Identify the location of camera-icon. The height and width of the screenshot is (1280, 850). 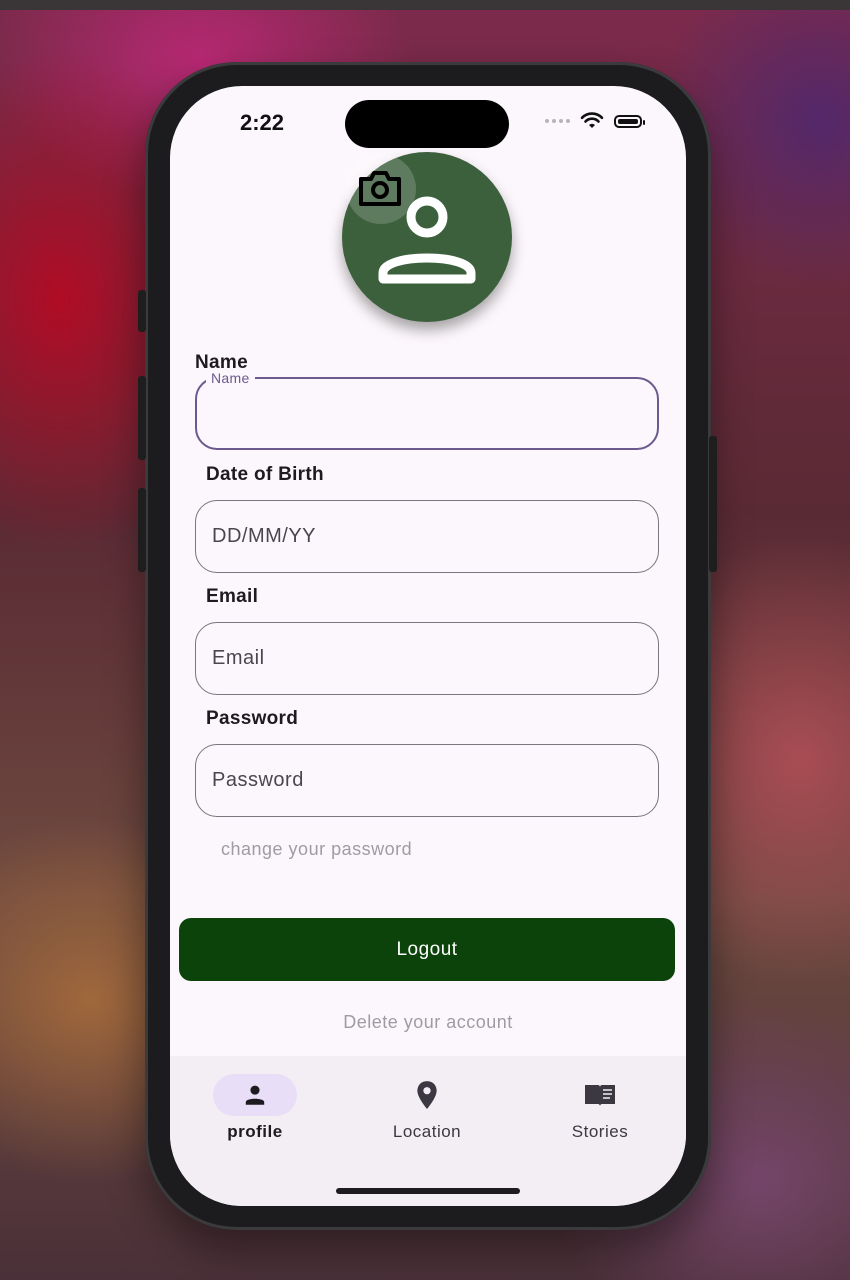
(380, 188).